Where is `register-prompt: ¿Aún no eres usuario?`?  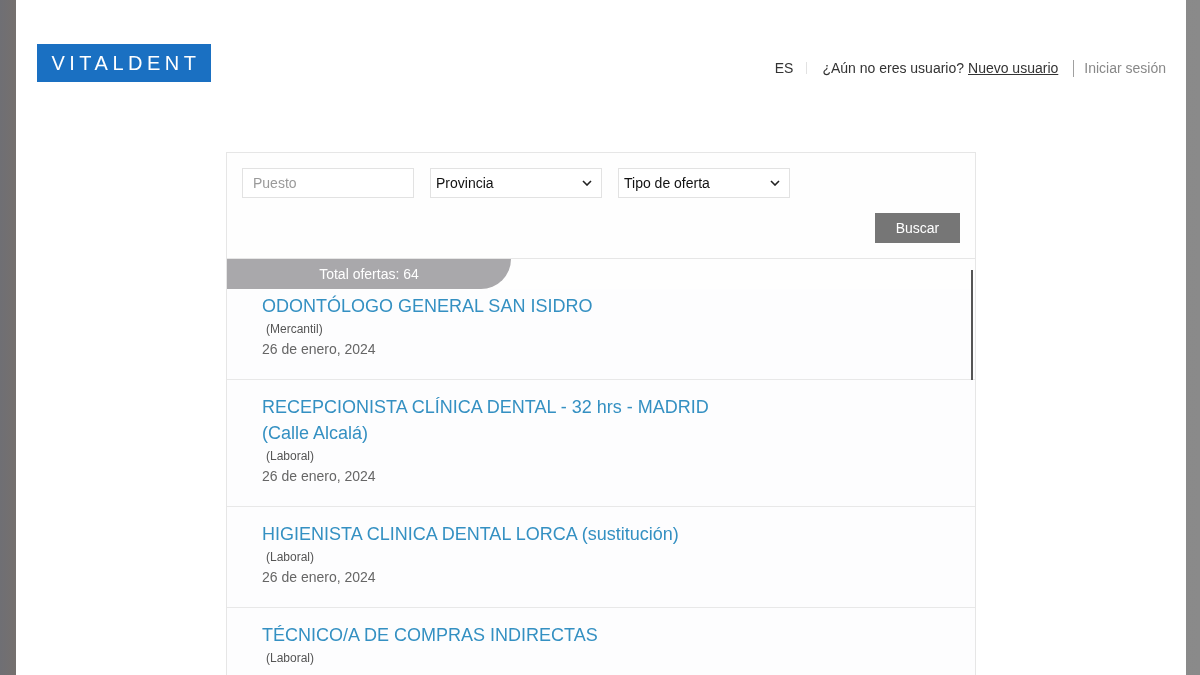 register-prompt: ¿Aún no eres usuario? is located at coordinates (893, 68).